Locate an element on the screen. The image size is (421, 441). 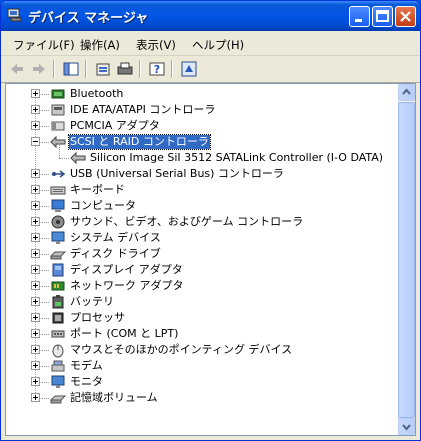
tree-category-item: モニタ is located at coordinates (202, 382).